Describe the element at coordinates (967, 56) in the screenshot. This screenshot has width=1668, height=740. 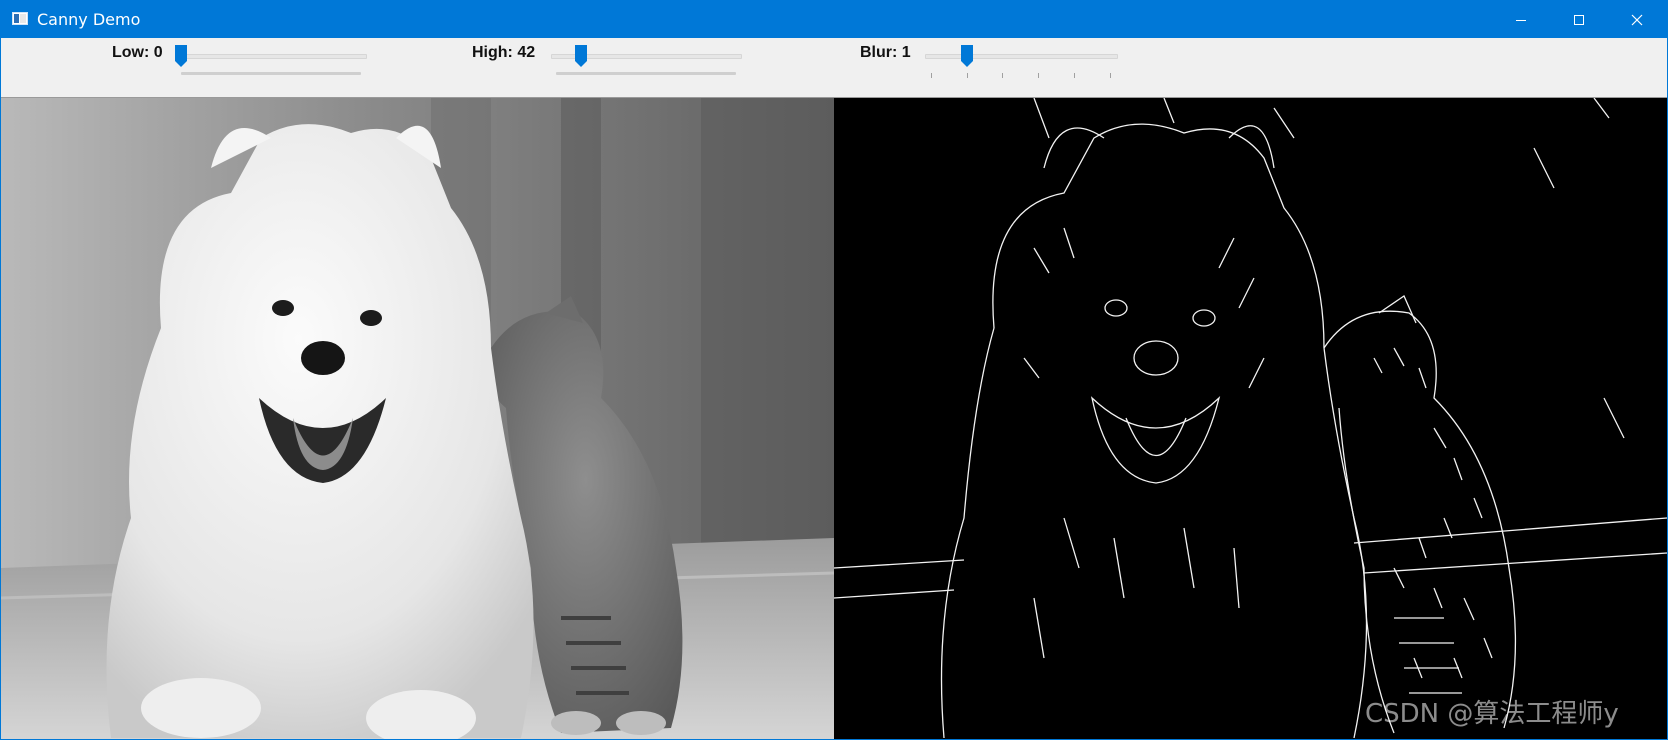
I see `trackbar-blur-thumb` at that location.